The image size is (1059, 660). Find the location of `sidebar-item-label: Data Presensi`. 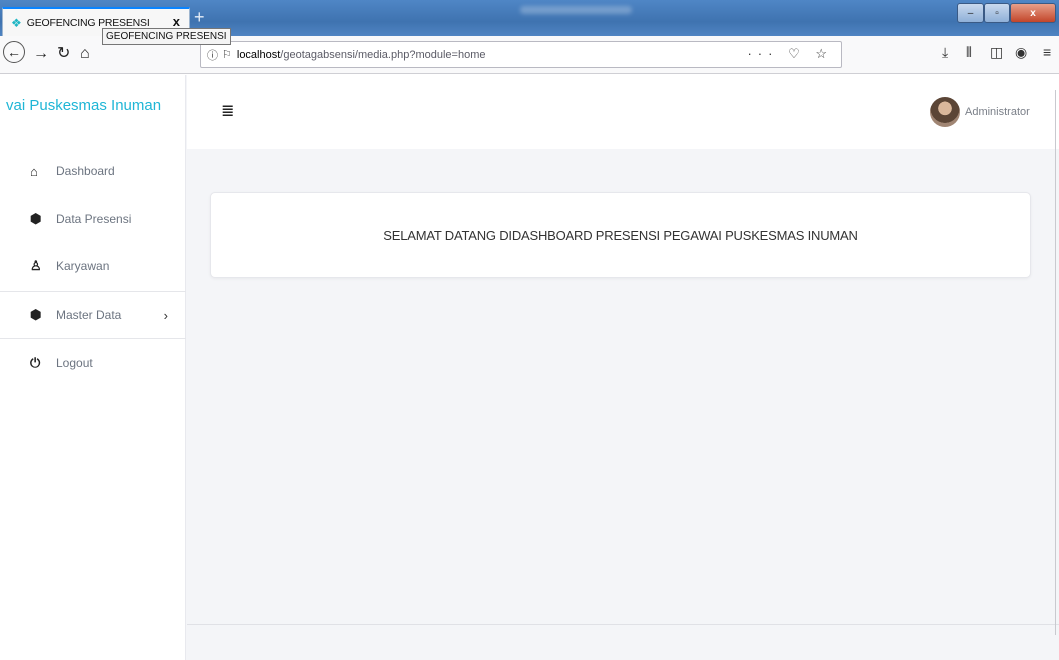

sidebar-item-label: Data Presensi is located at coordinates (94, 219).